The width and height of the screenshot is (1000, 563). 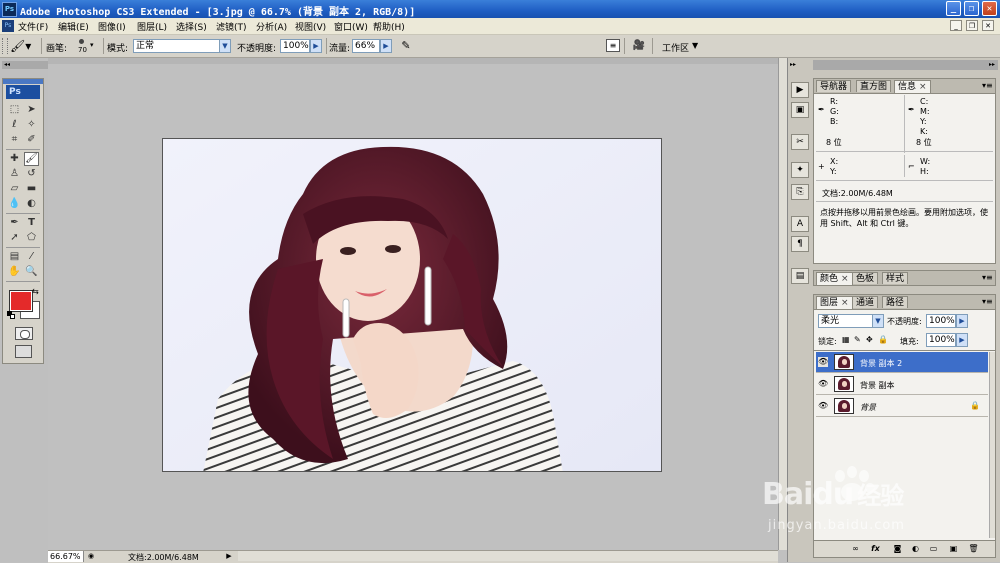 I want to click on status-arrow-icon: ▶, so click(x=229, y=556).